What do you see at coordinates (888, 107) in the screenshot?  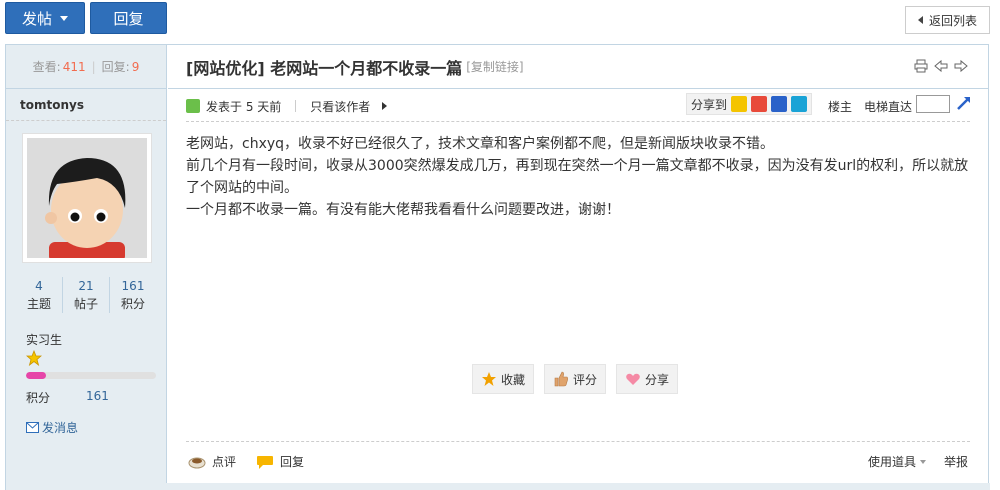 I see `elevator-label: 电梯直达` at bounding box center [888, 107].